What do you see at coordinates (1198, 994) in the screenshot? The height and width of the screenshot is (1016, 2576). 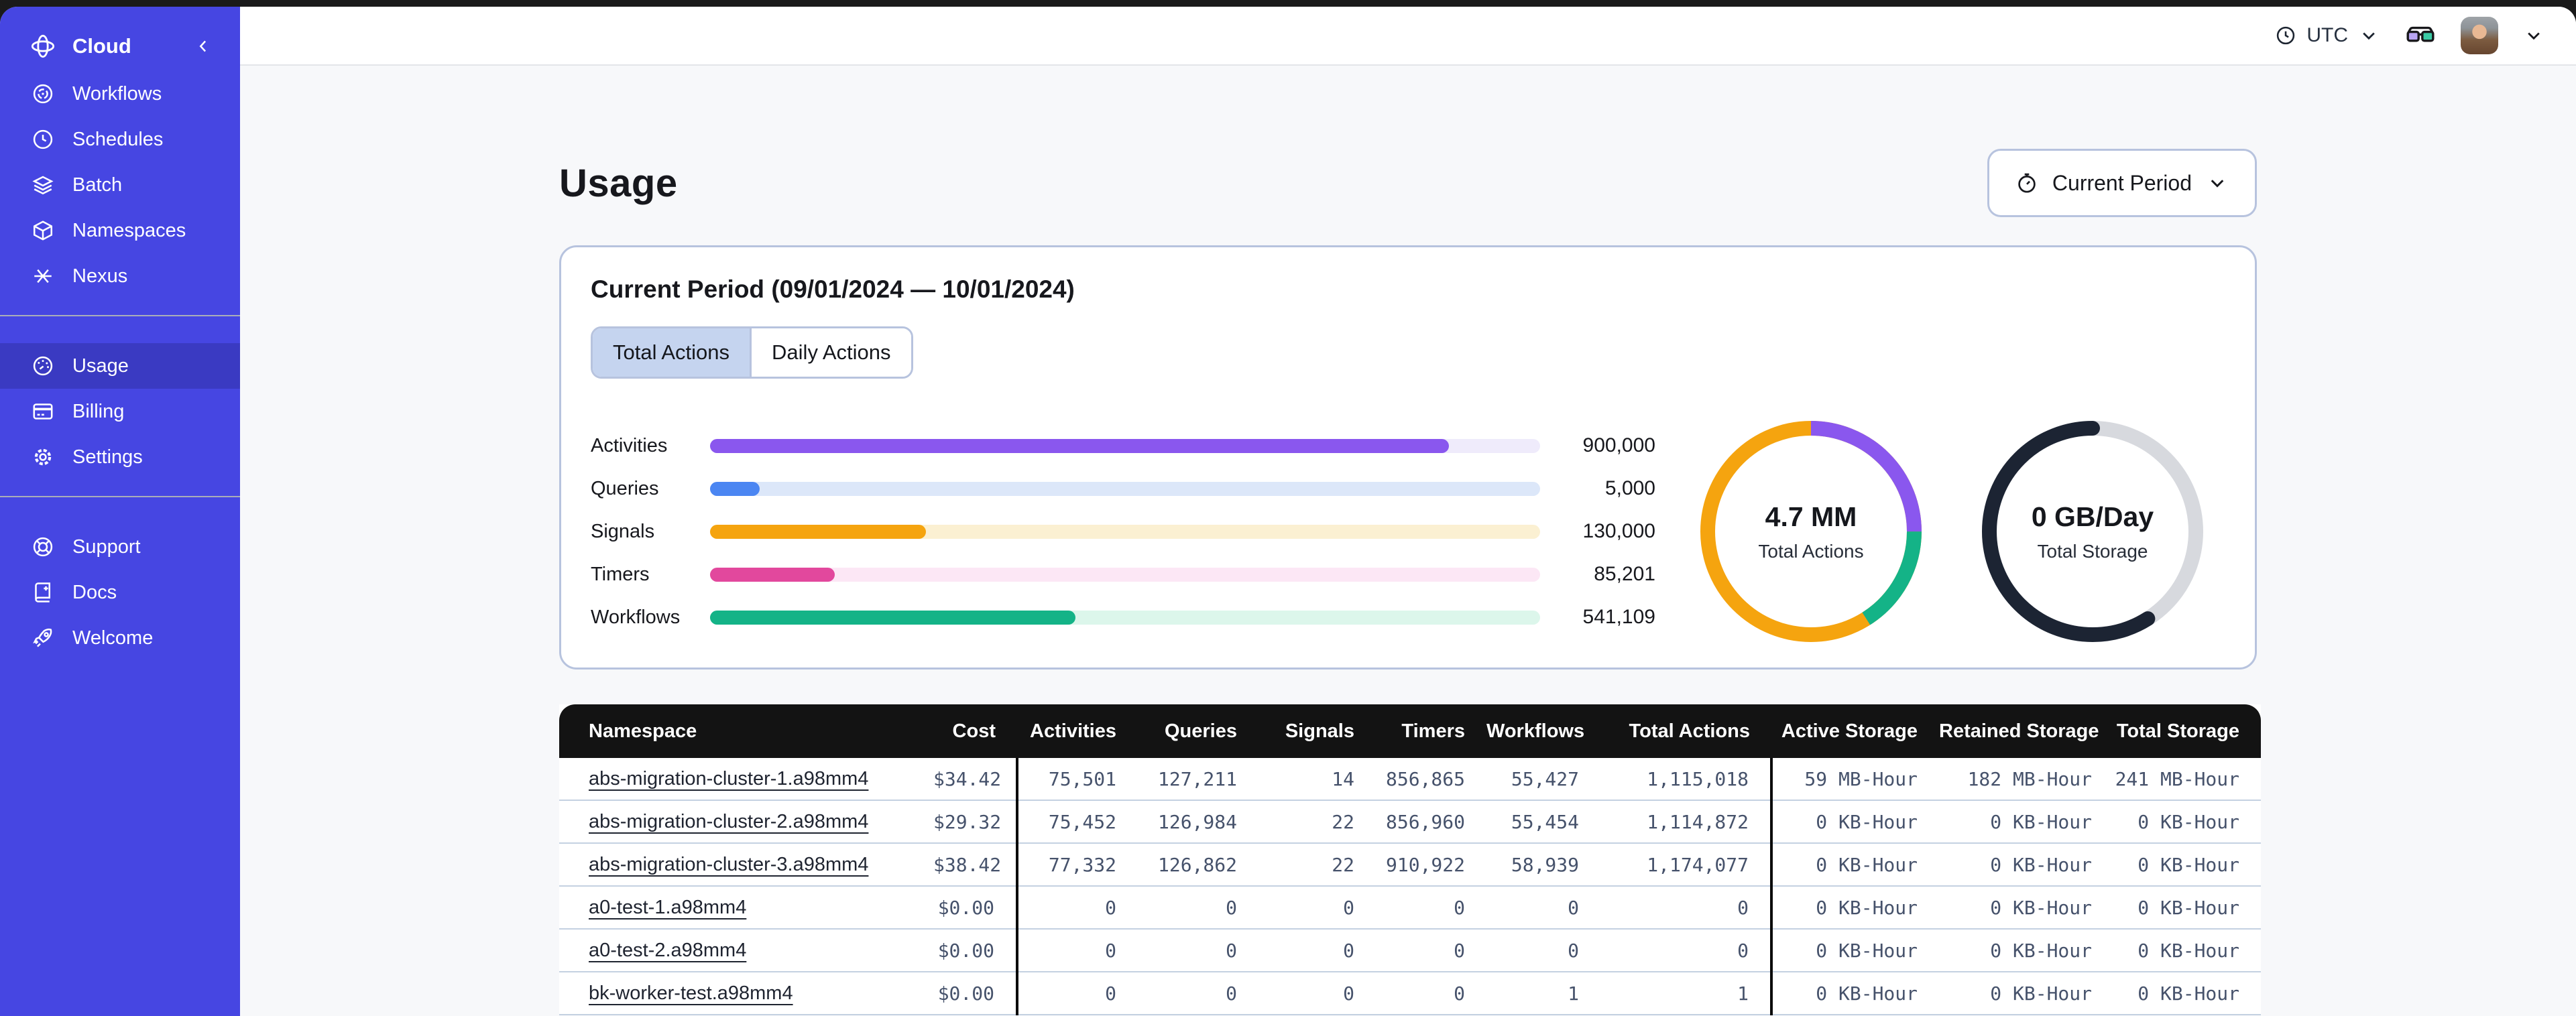 I see `cell-queries: 0` at bounding box center [1198, 994].